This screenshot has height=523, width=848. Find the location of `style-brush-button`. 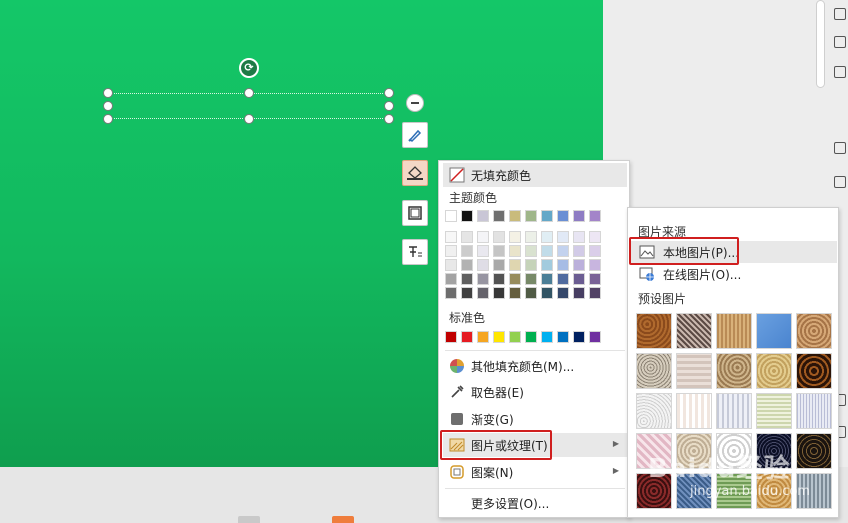

style-brush-button is located at coordinates (415, 135).